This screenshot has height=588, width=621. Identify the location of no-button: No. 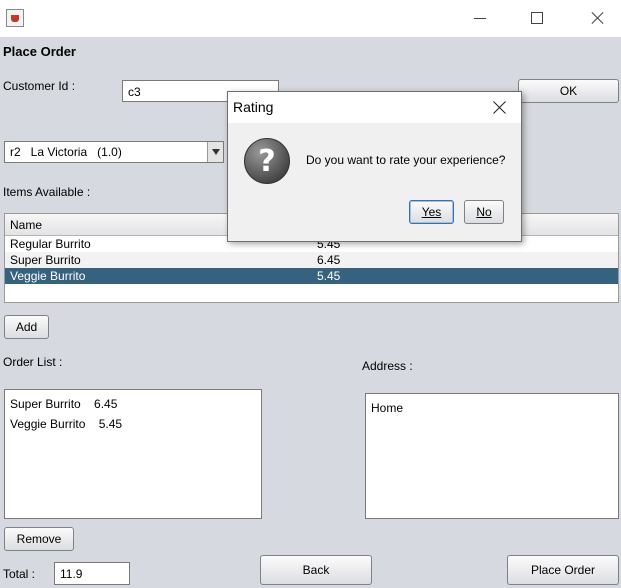
(484, 212).